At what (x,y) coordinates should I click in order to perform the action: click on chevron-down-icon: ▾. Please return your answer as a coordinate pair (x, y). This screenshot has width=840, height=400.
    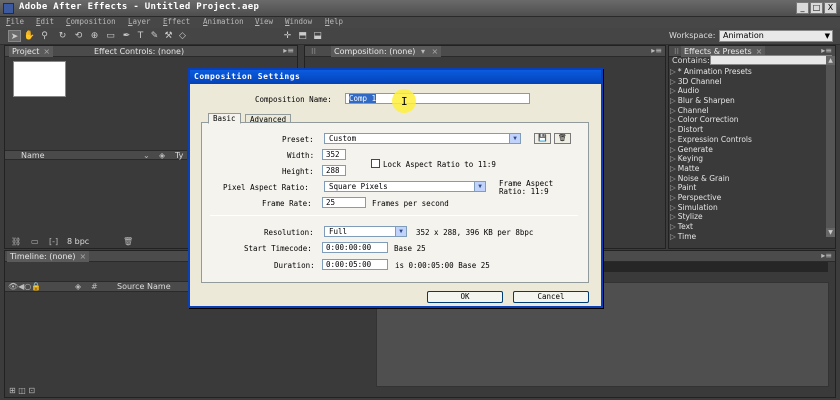
    Looking at the image, I should click on (423, 51).